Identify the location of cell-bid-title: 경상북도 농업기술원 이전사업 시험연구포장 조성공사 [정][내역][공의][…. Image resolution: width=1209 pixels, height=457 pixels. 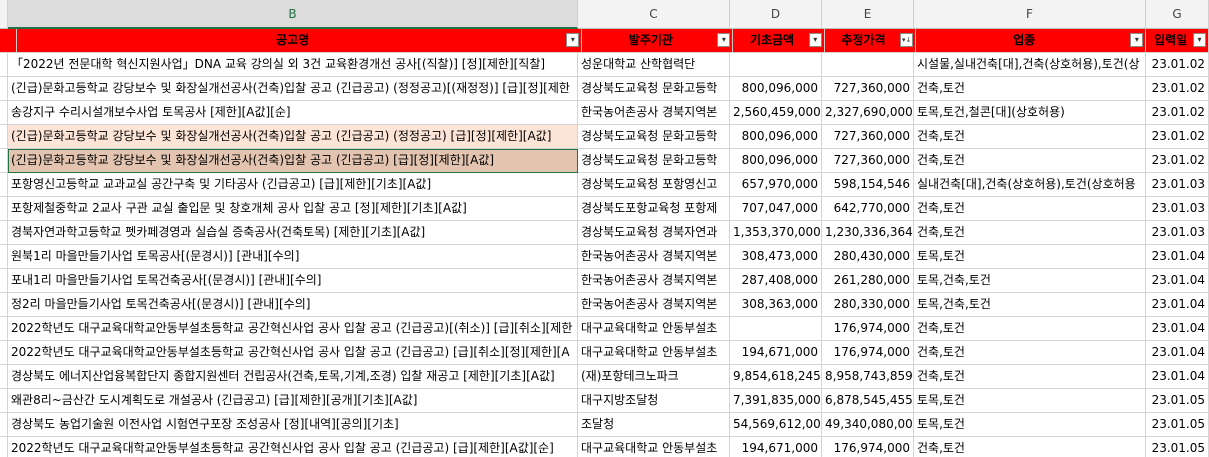
(293, 425).